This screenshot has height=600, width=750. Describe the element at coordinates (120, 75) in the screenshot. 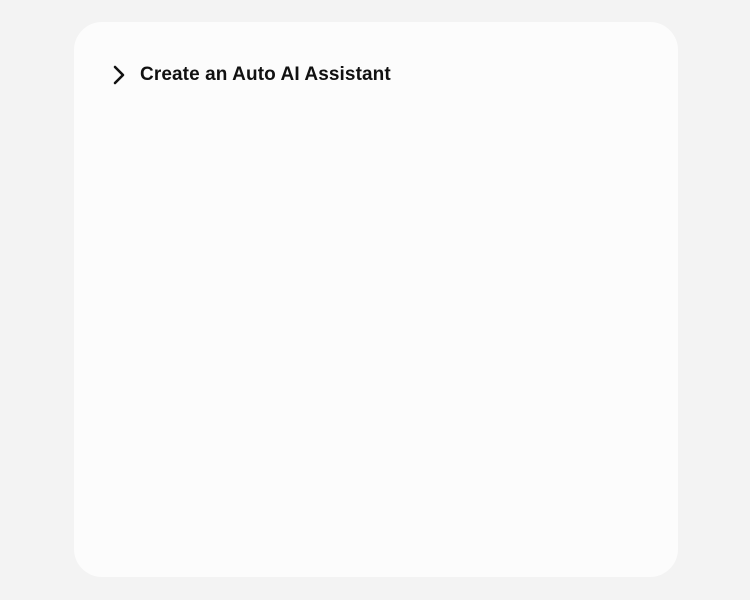

I see `chevron-right-icon` at that location.